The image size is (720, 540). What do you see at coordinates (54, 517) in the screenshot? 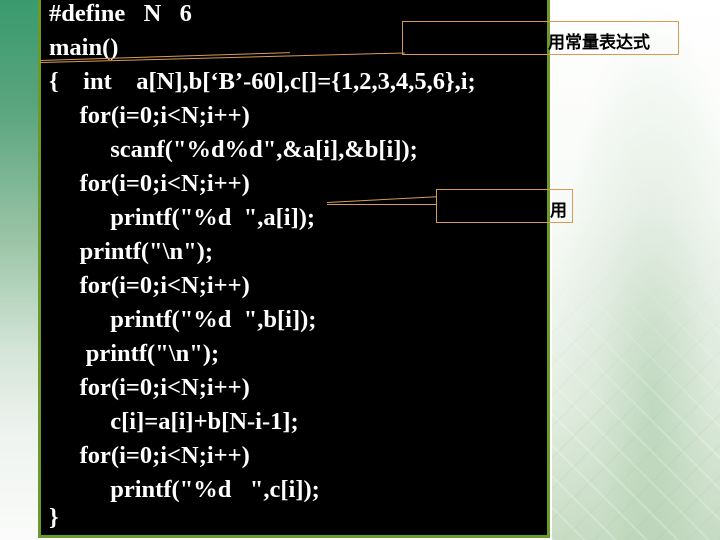
I see `code-line-16: }` at bounding box center [54, 517].